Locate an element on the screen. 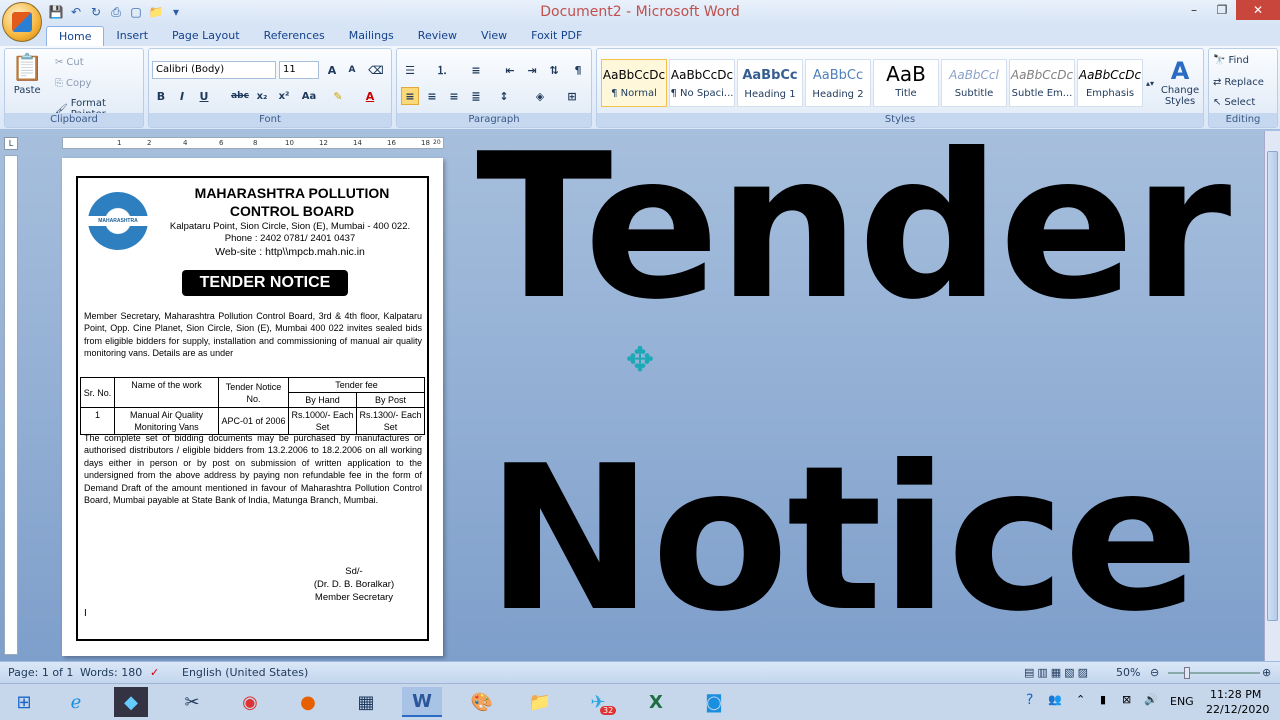  bold-icon: B is located at coordinates (161, 96).